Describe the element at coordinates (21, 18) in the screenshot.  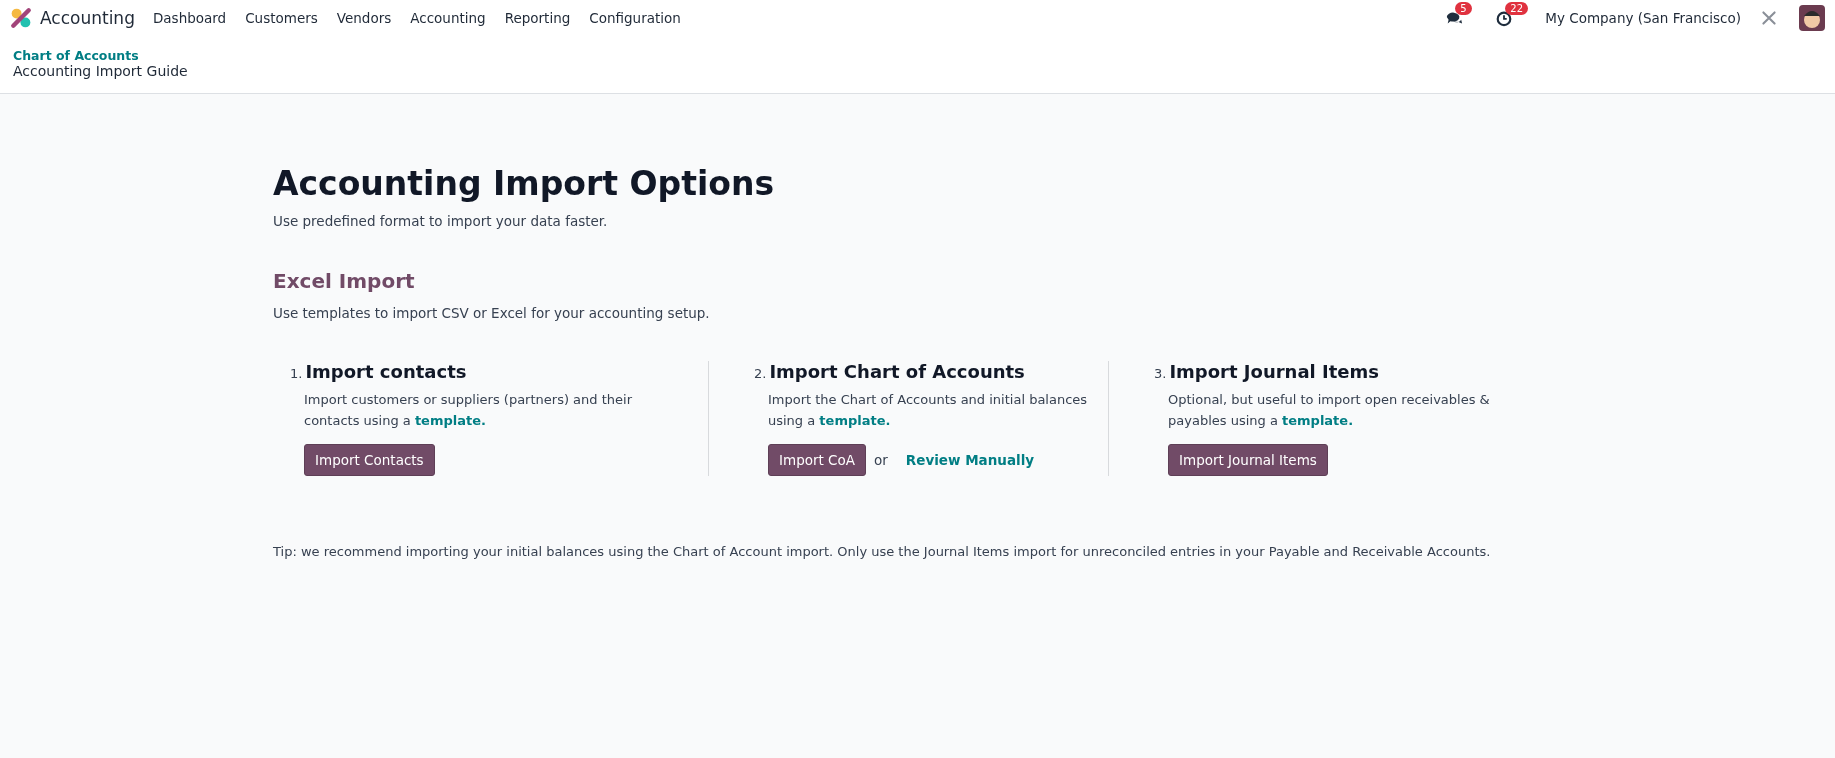
I see `app-logo-icon` at that location.